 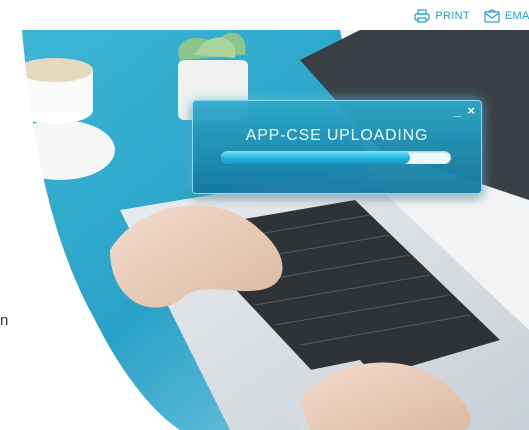 What do you see at coordinates (492, 16) in the screenshot?
I see `envelope-icon` at bounding box center [492, 16].